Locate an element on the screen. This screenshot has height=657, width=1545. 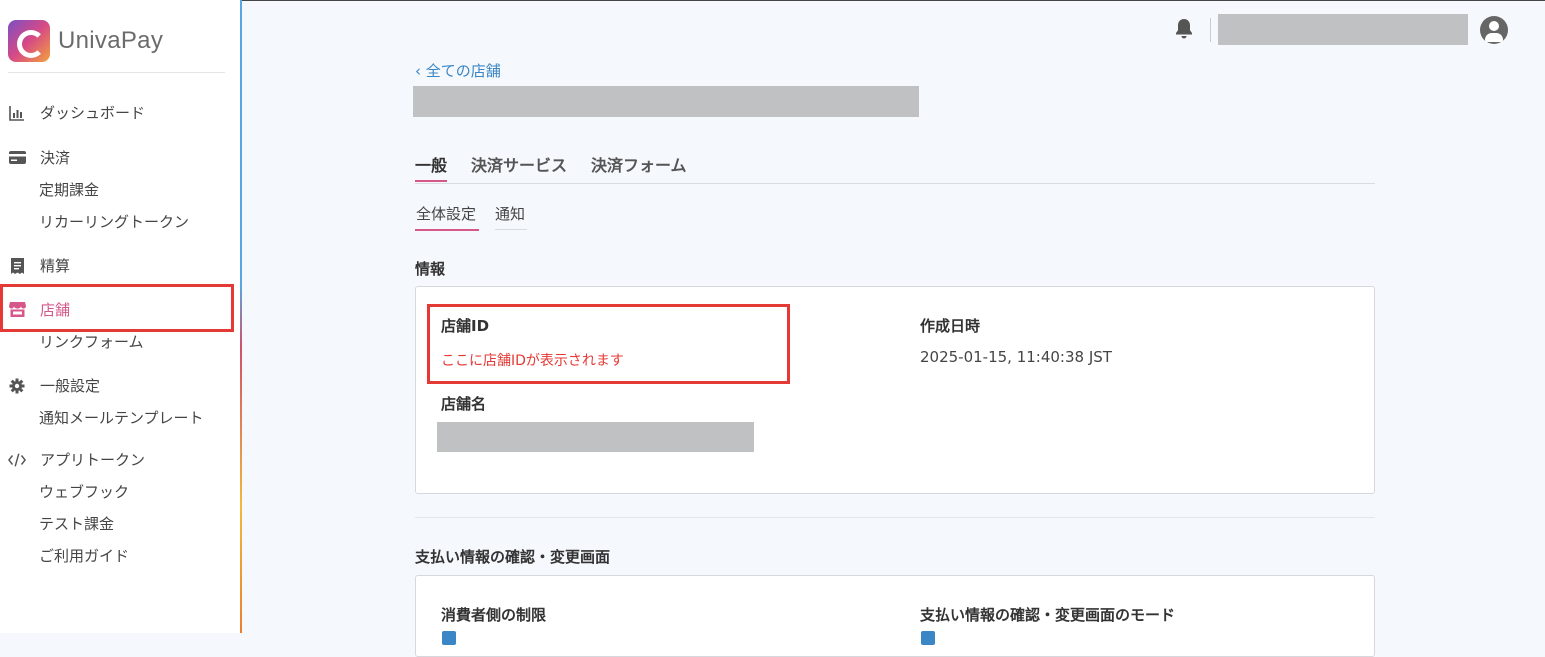
back-to-stores-link: ‹ 全ての店舗 is located at coordinates (458, 70).